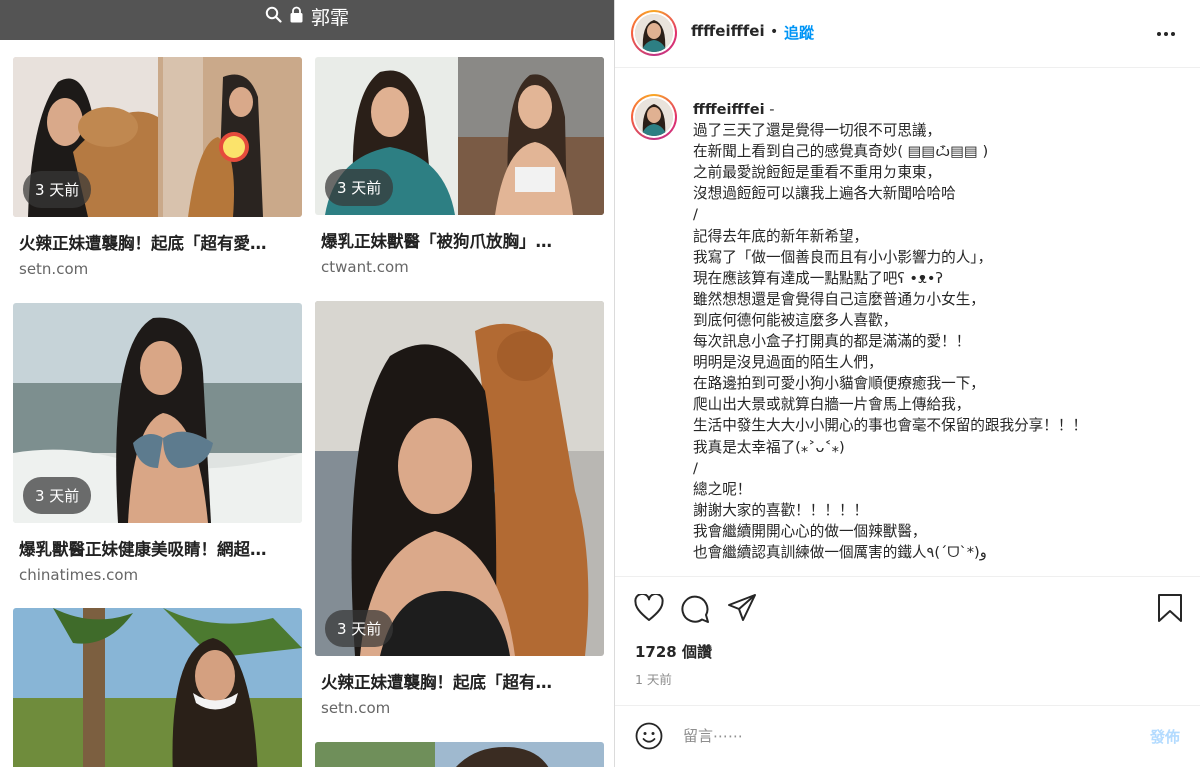 This screenshot has width=1200, height=767. What do you see at coordinates (654, 117) in the screenshot?
I see `caption-avatar` at bounding box center [654, 117].